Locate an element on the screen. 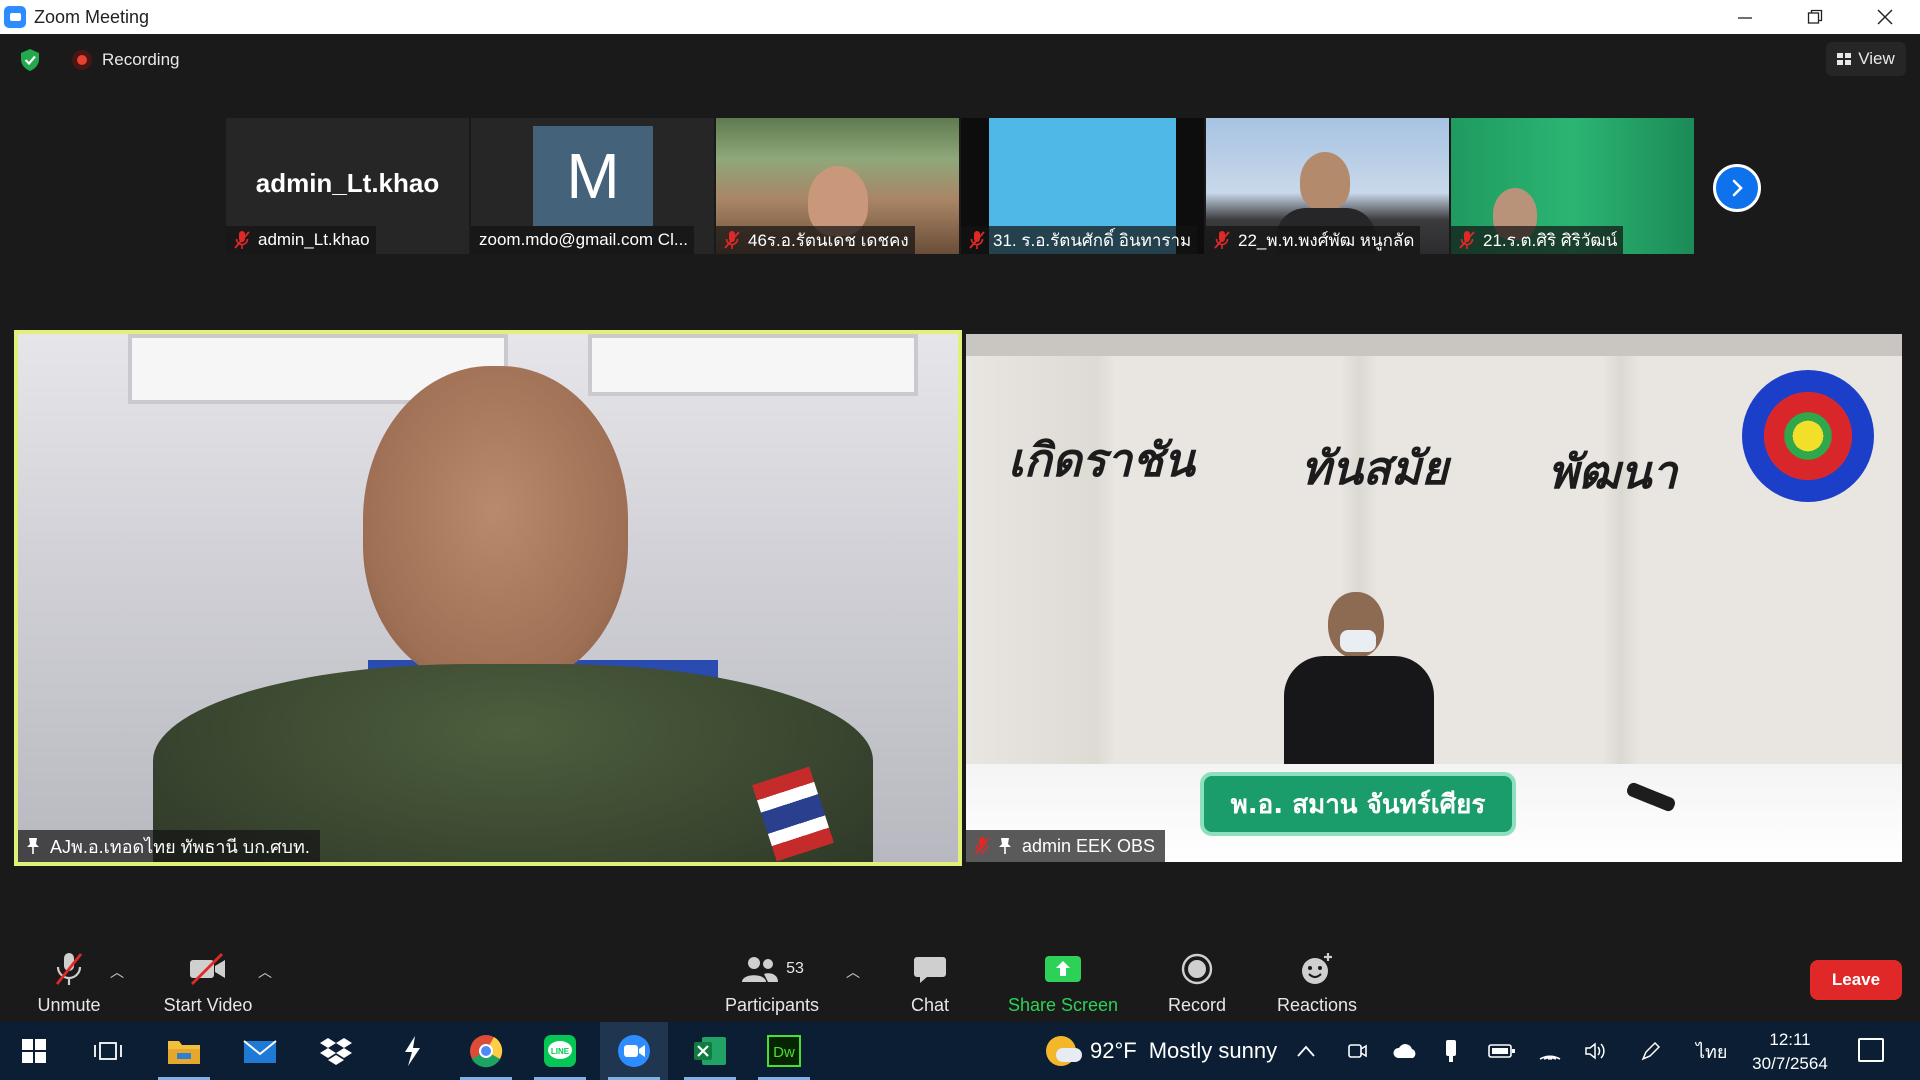 The image size is (1920, 1080). usb-tray-icon is located at coordinates (1451, 1051).